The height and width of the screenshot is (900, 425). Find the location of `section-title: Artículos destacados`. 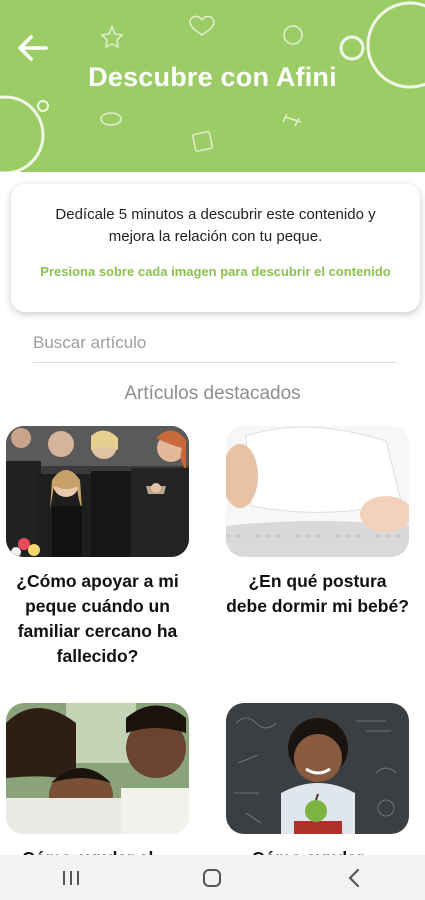

section-title: Artículos destacados is located at coordinates (212, 393).